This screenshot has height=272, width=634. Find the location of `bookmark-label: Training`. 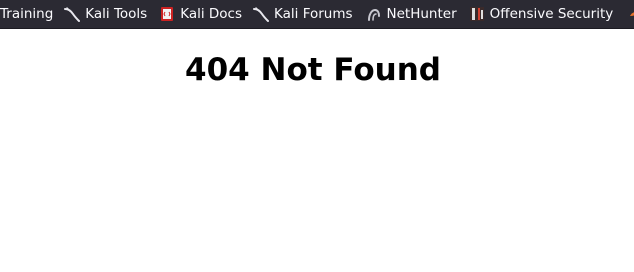

bookmark-label: Training is located at coordinates (27, 14).